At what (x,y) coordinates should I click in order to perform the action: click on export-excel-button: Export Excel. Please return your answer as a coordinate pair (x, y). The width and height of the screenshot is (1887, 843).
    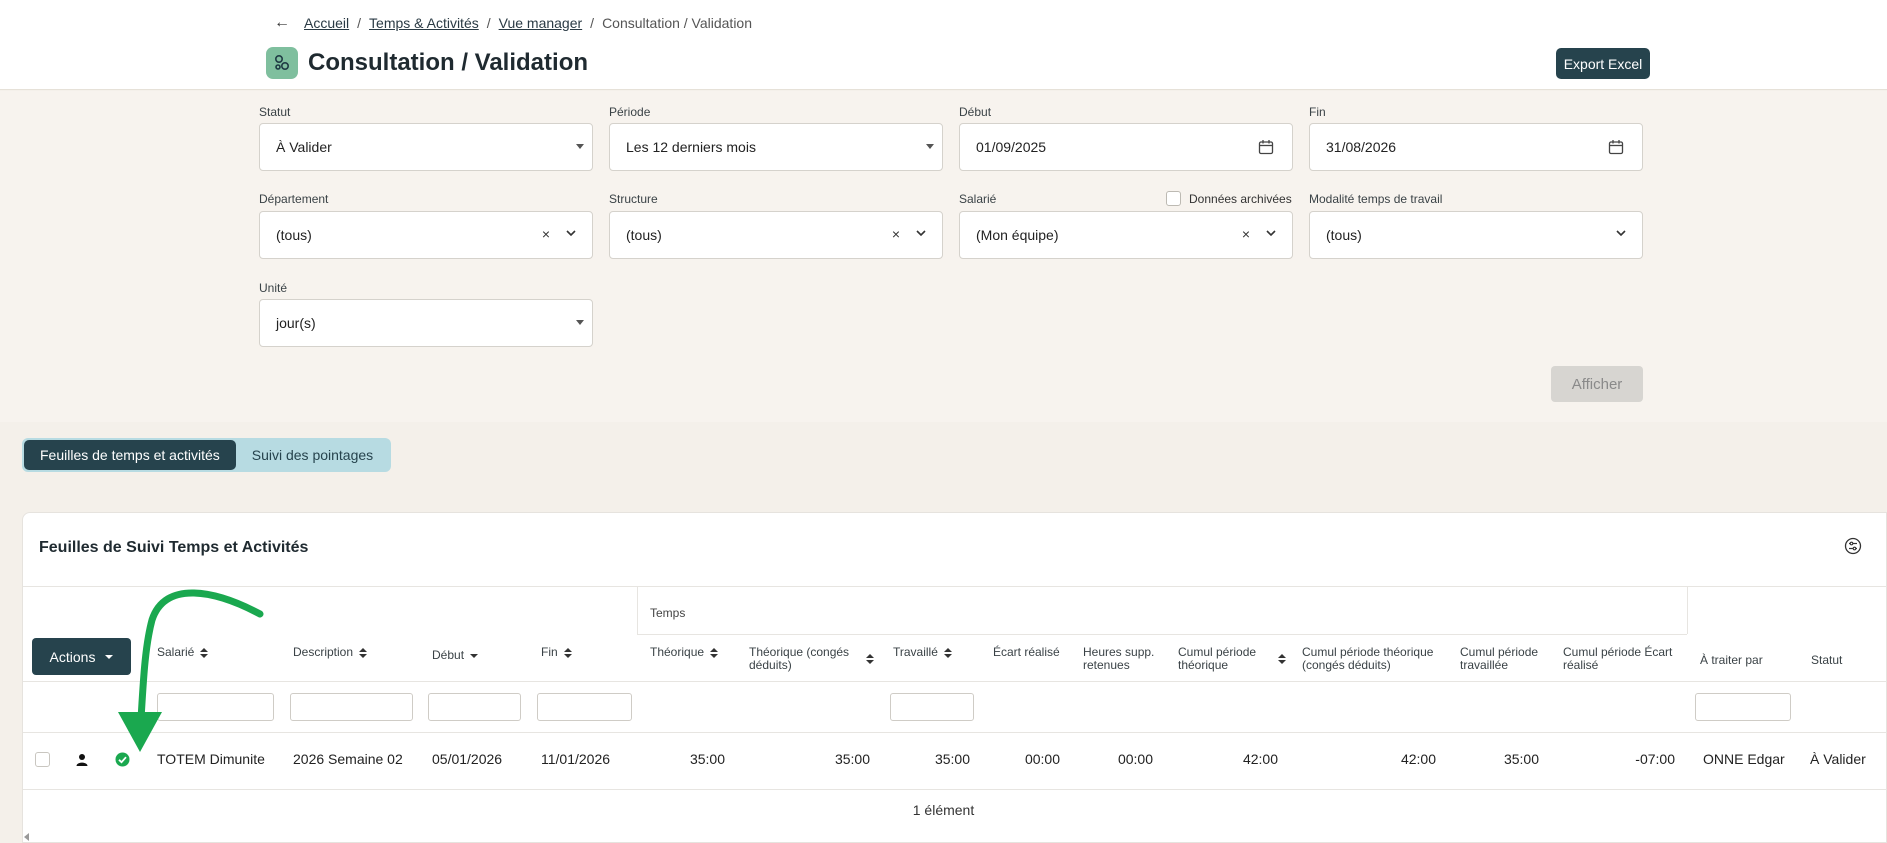
    Looking at the image, I should click on (1603, 63).